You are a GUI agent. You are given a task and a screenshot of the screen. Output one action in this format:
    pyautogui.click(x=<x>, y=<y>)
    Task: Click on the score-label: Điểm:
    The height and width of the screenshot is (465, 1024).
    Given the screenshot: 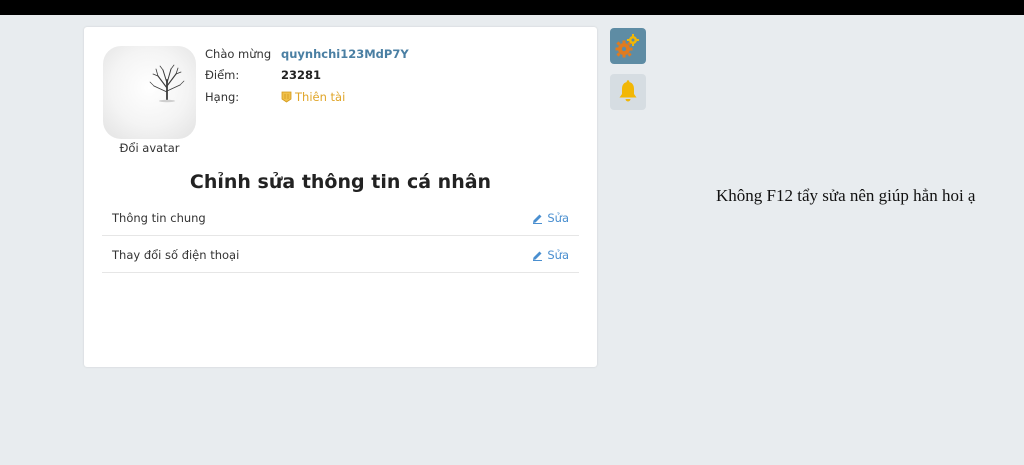 What is the action you would take?
    pyautogui.click(x=222, y=75)
    